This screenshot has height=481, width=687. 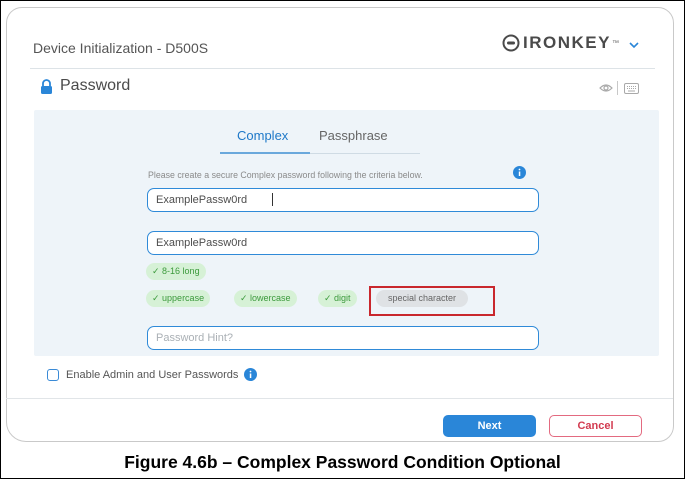 I want to click on footer-divider, so click(x=339, y=398).